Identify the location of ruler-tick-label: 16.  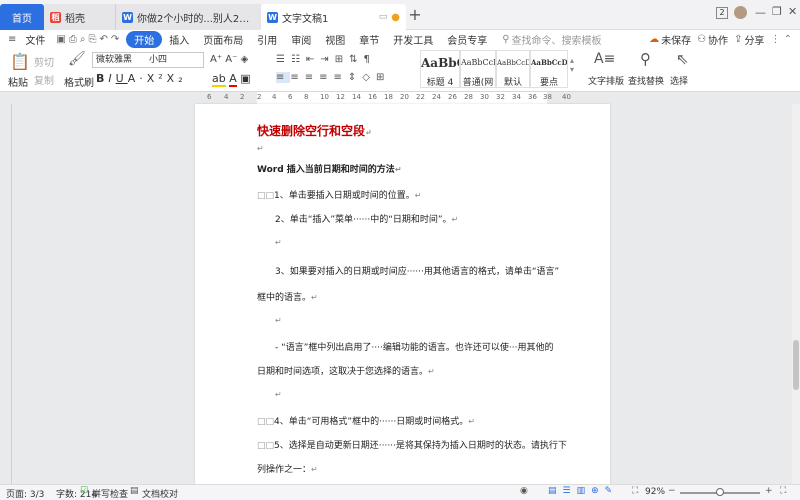
(372, 97).